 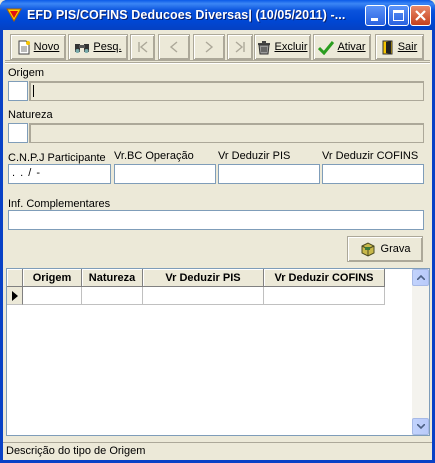 I want to click on sair-button: Sair, so click(x=399, y=47).